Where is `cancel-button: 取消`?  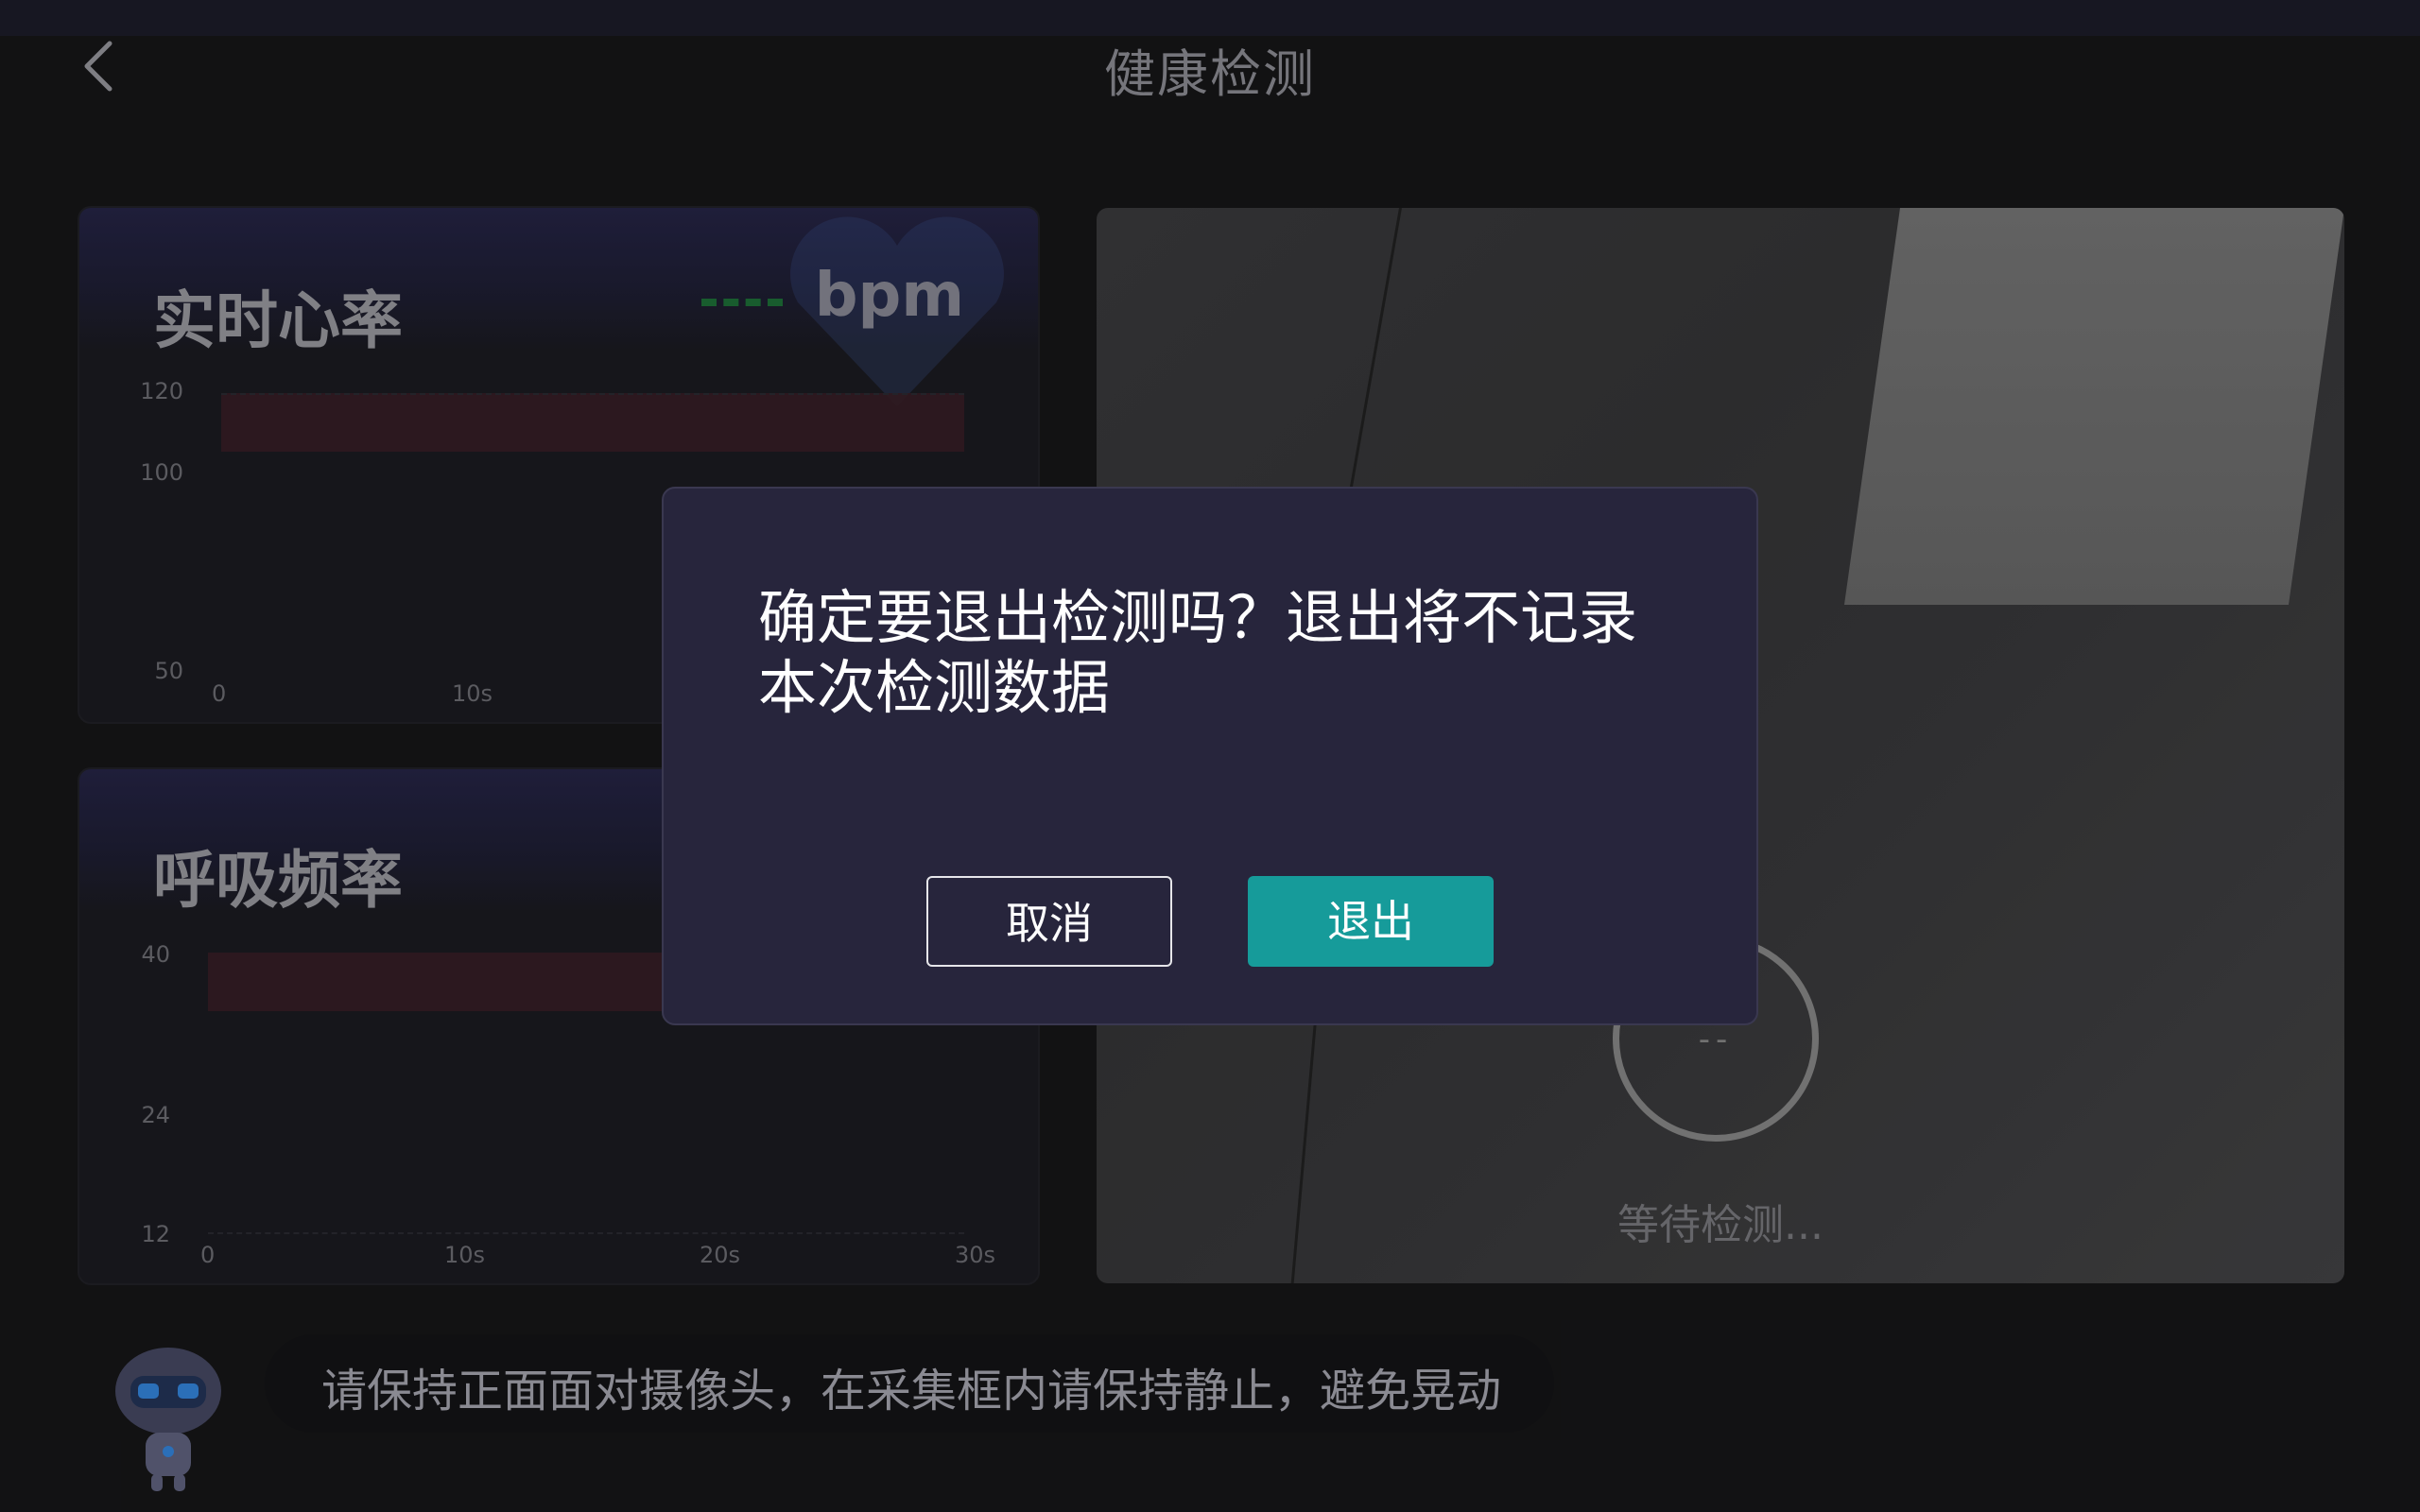
cancel-button: 取消 is located at coordinates (1049, 921).